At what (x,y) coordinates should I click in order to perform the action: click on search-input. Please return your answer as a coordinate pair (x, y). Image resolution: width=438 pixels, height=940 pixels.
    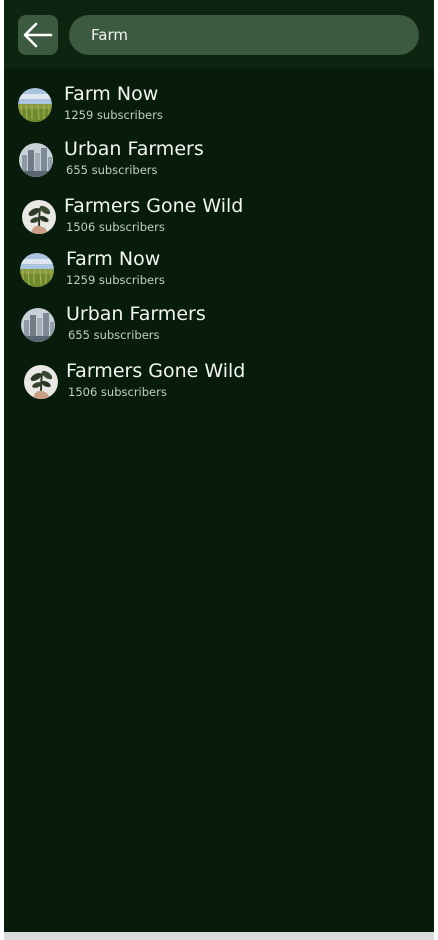
    Looking at the image, I should click on (246, 35).